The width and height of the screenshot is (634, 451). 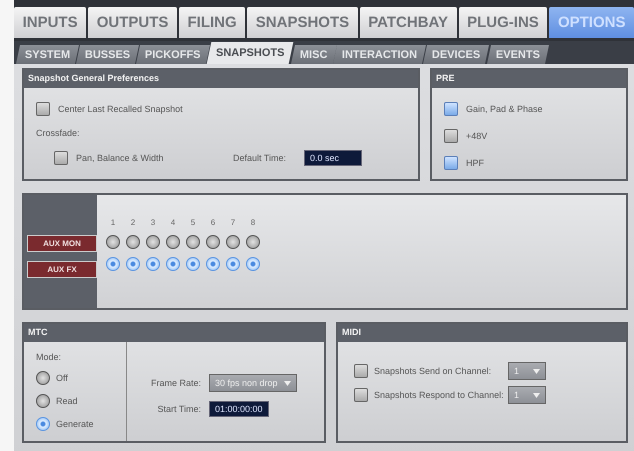 What do you see at coordinates (48, 54) in the screenshot?
I see `sub-tab: SYSTEM` at bounding box center [48, 54].